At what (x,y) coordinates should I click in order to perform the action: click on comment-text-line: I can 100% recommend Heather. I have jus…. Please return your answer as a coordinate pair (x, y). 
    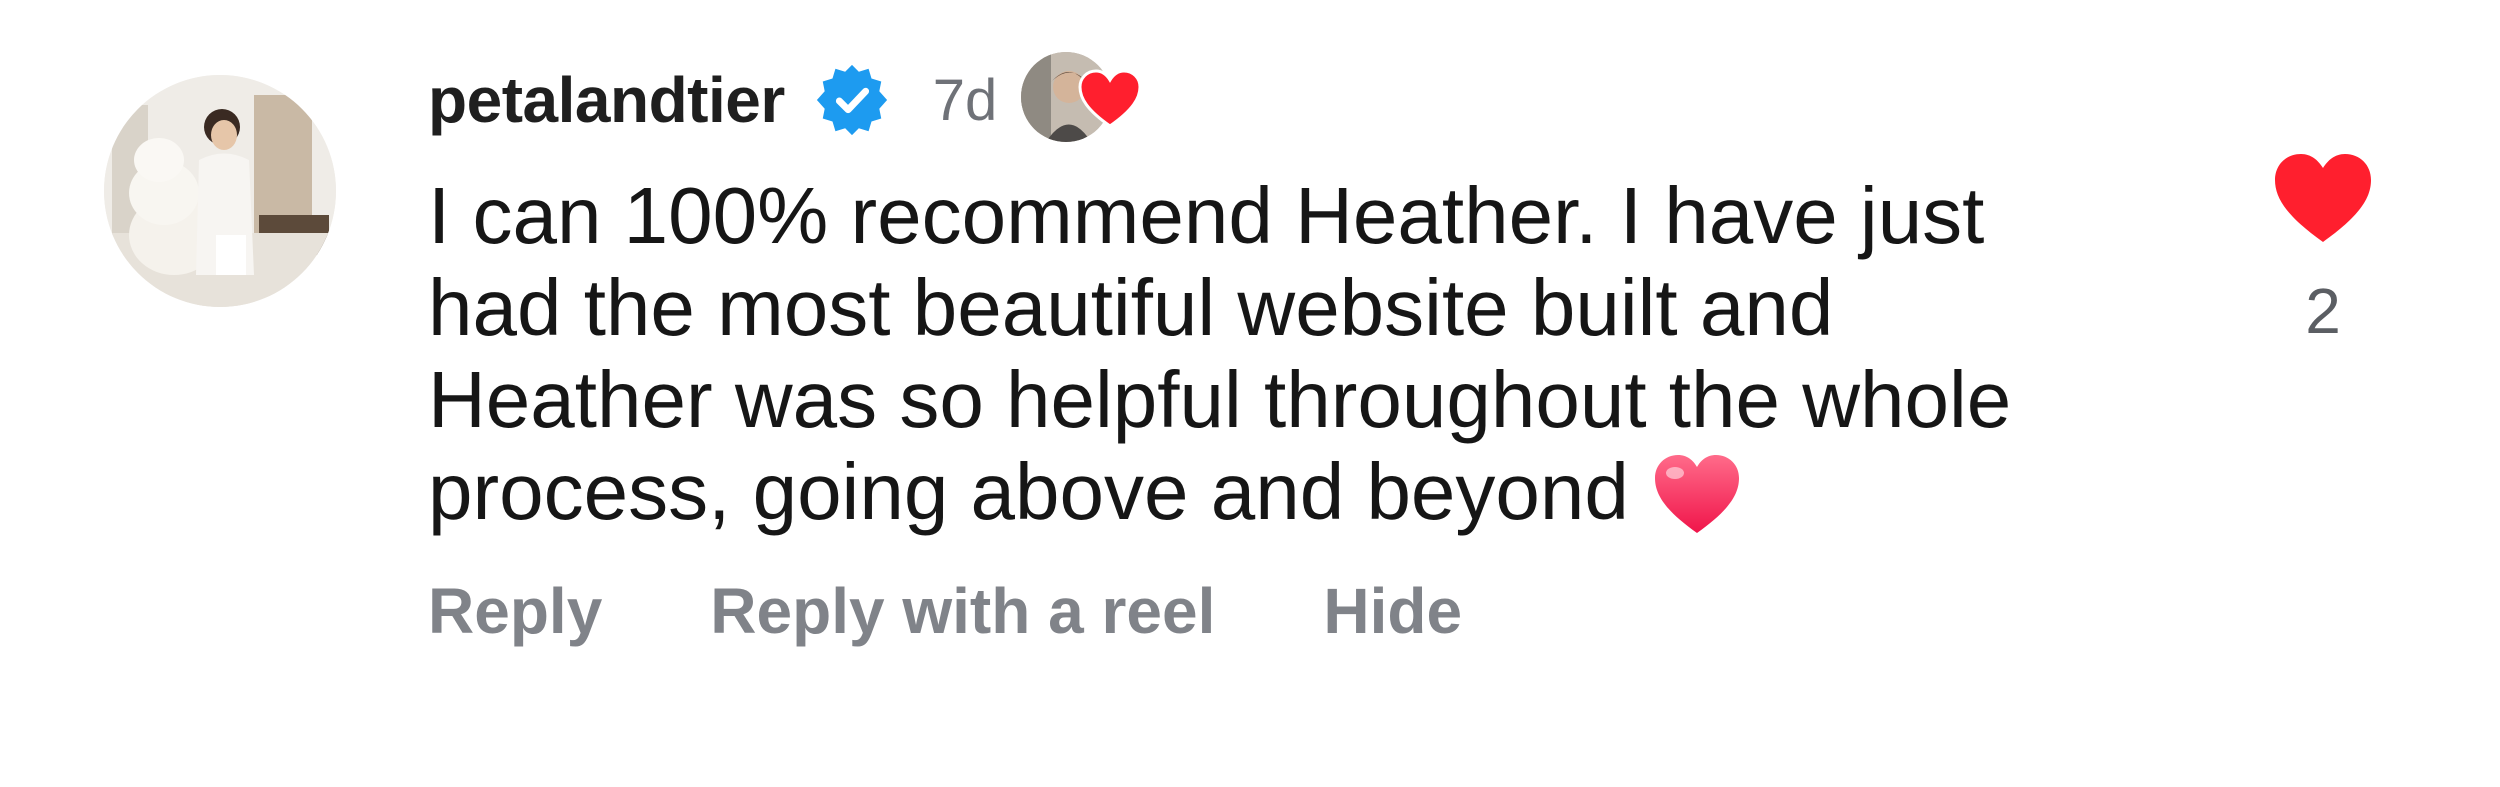
    Looking at the image, I should click on (1206, 215).